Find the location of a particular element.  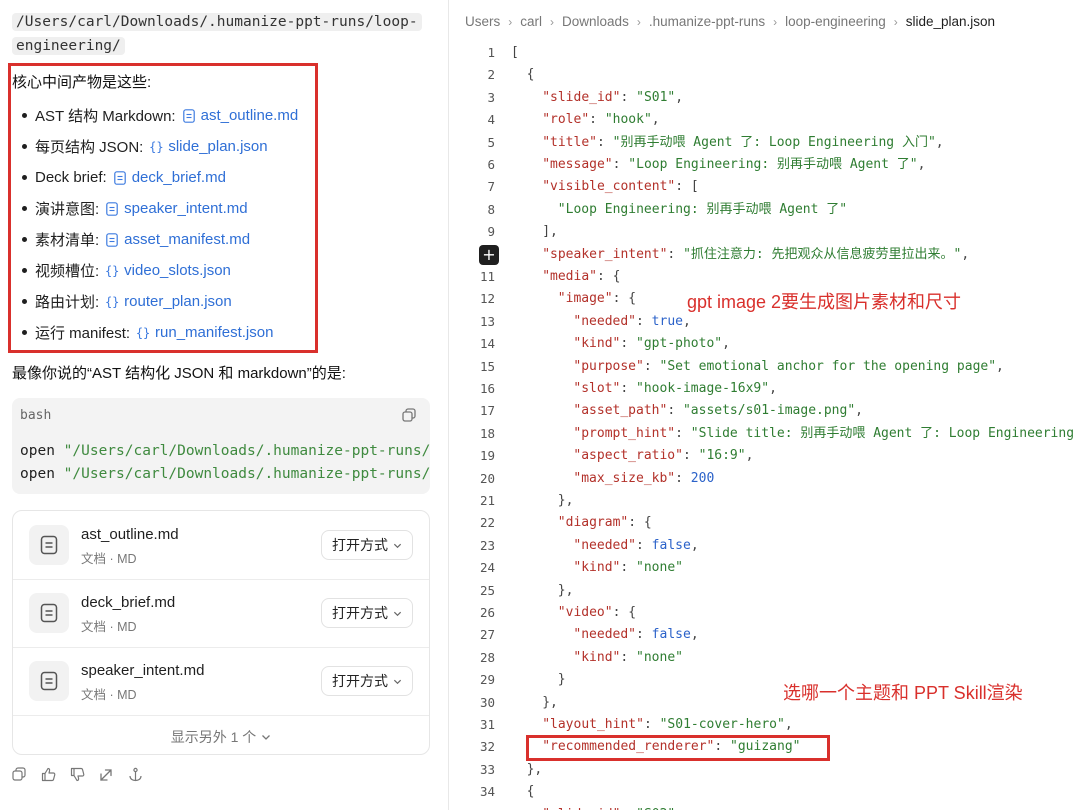

line-number: 14 is located at coordinates (487, 344).